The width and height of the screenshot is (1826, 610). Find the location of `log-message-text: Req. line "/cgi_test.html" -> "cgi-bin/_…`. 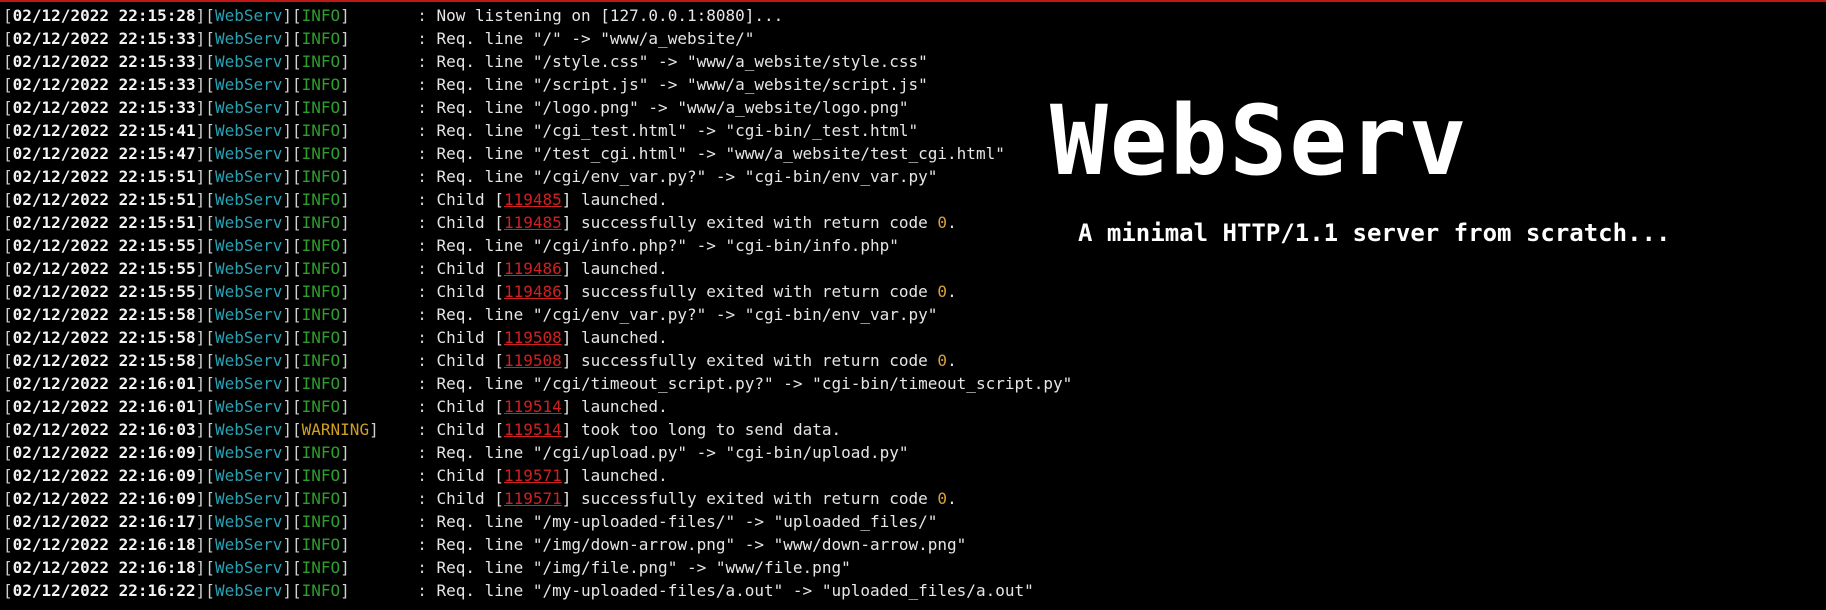

log-message-text: Req. line "/cgi_test.html" -> "cgi-bin/_… is located at coordinates (677, 130).